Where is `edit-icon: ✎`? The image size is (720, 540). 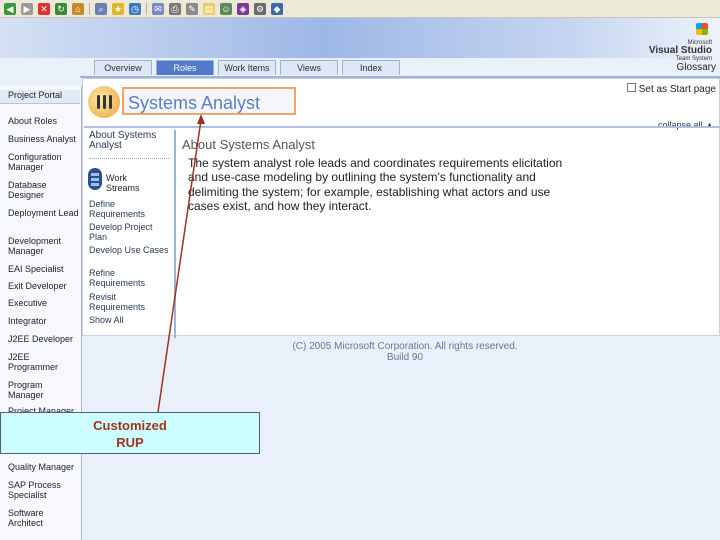 edit-icon: ✎ is located at coordinates (192, 8).